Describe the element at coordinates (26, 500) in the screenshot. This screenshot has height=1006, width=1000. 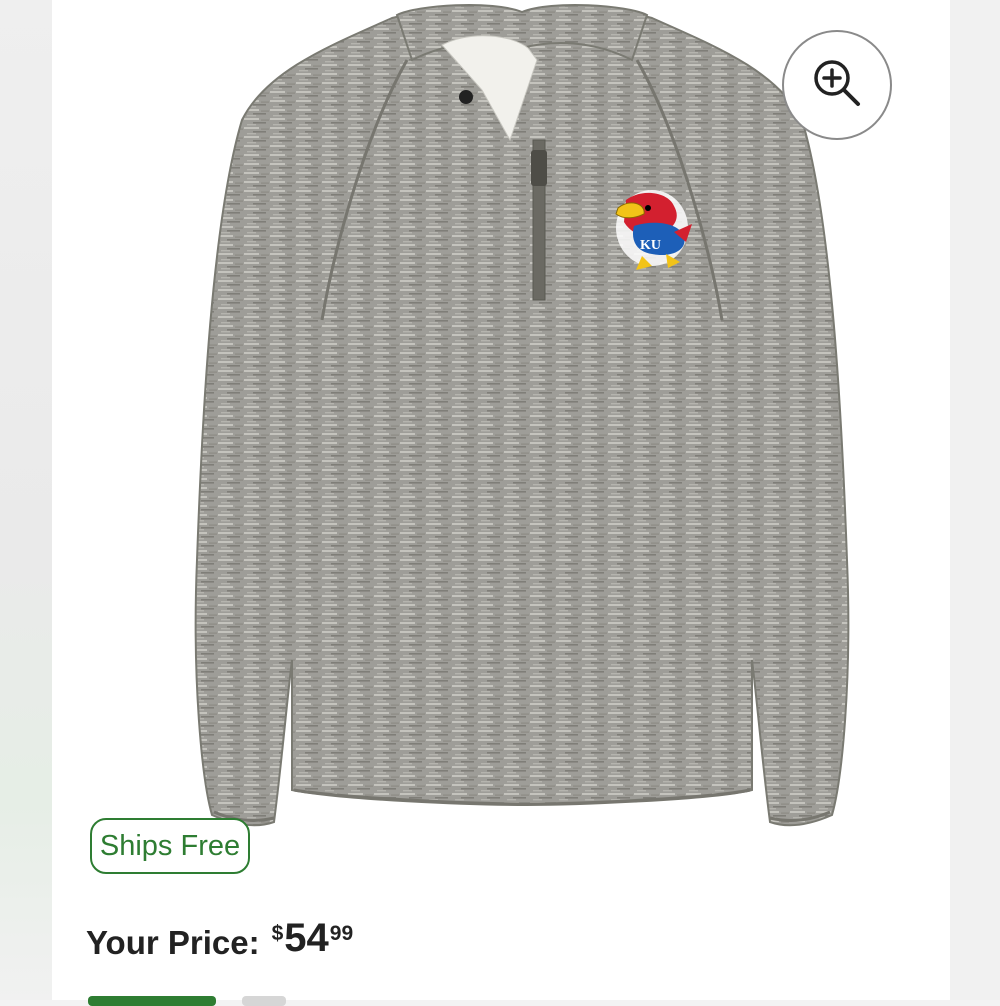
I see `left-page-edge` at that location.